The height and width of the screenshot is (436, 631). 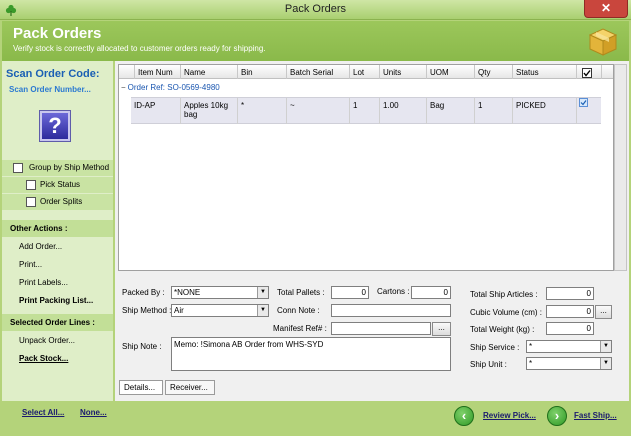 What do you see at coordinates (495, 347) in the screenshot?
I see `ship-service-label: Ship Service :` at bounding box center [495, 347].